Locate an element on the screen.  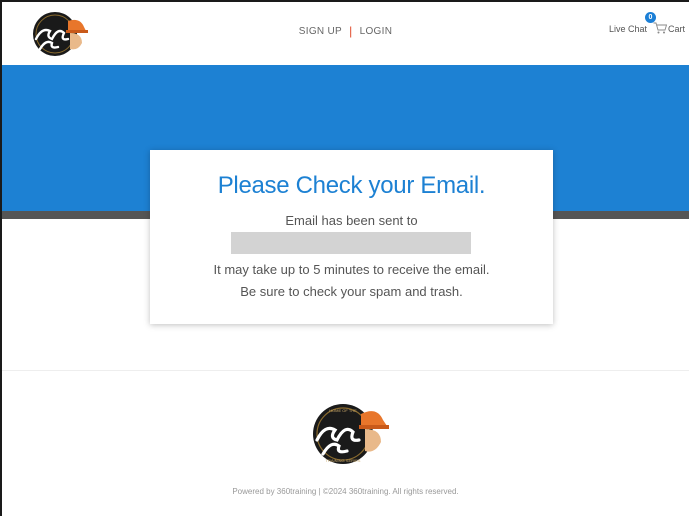
footer-hard-hat-logo: HOME OF THE TRAINING SERIES is located at coordinates (349, 432).